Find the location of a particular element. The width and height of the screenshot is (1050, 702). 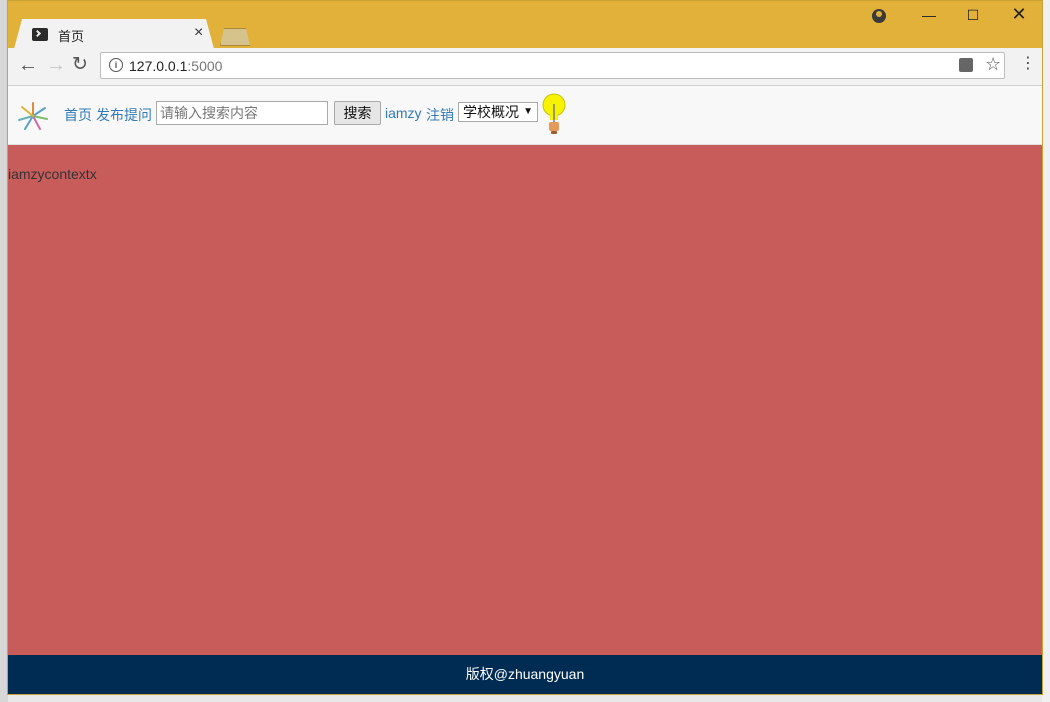

nav-link-logout: 注销 is located at coordinates (440, 115).